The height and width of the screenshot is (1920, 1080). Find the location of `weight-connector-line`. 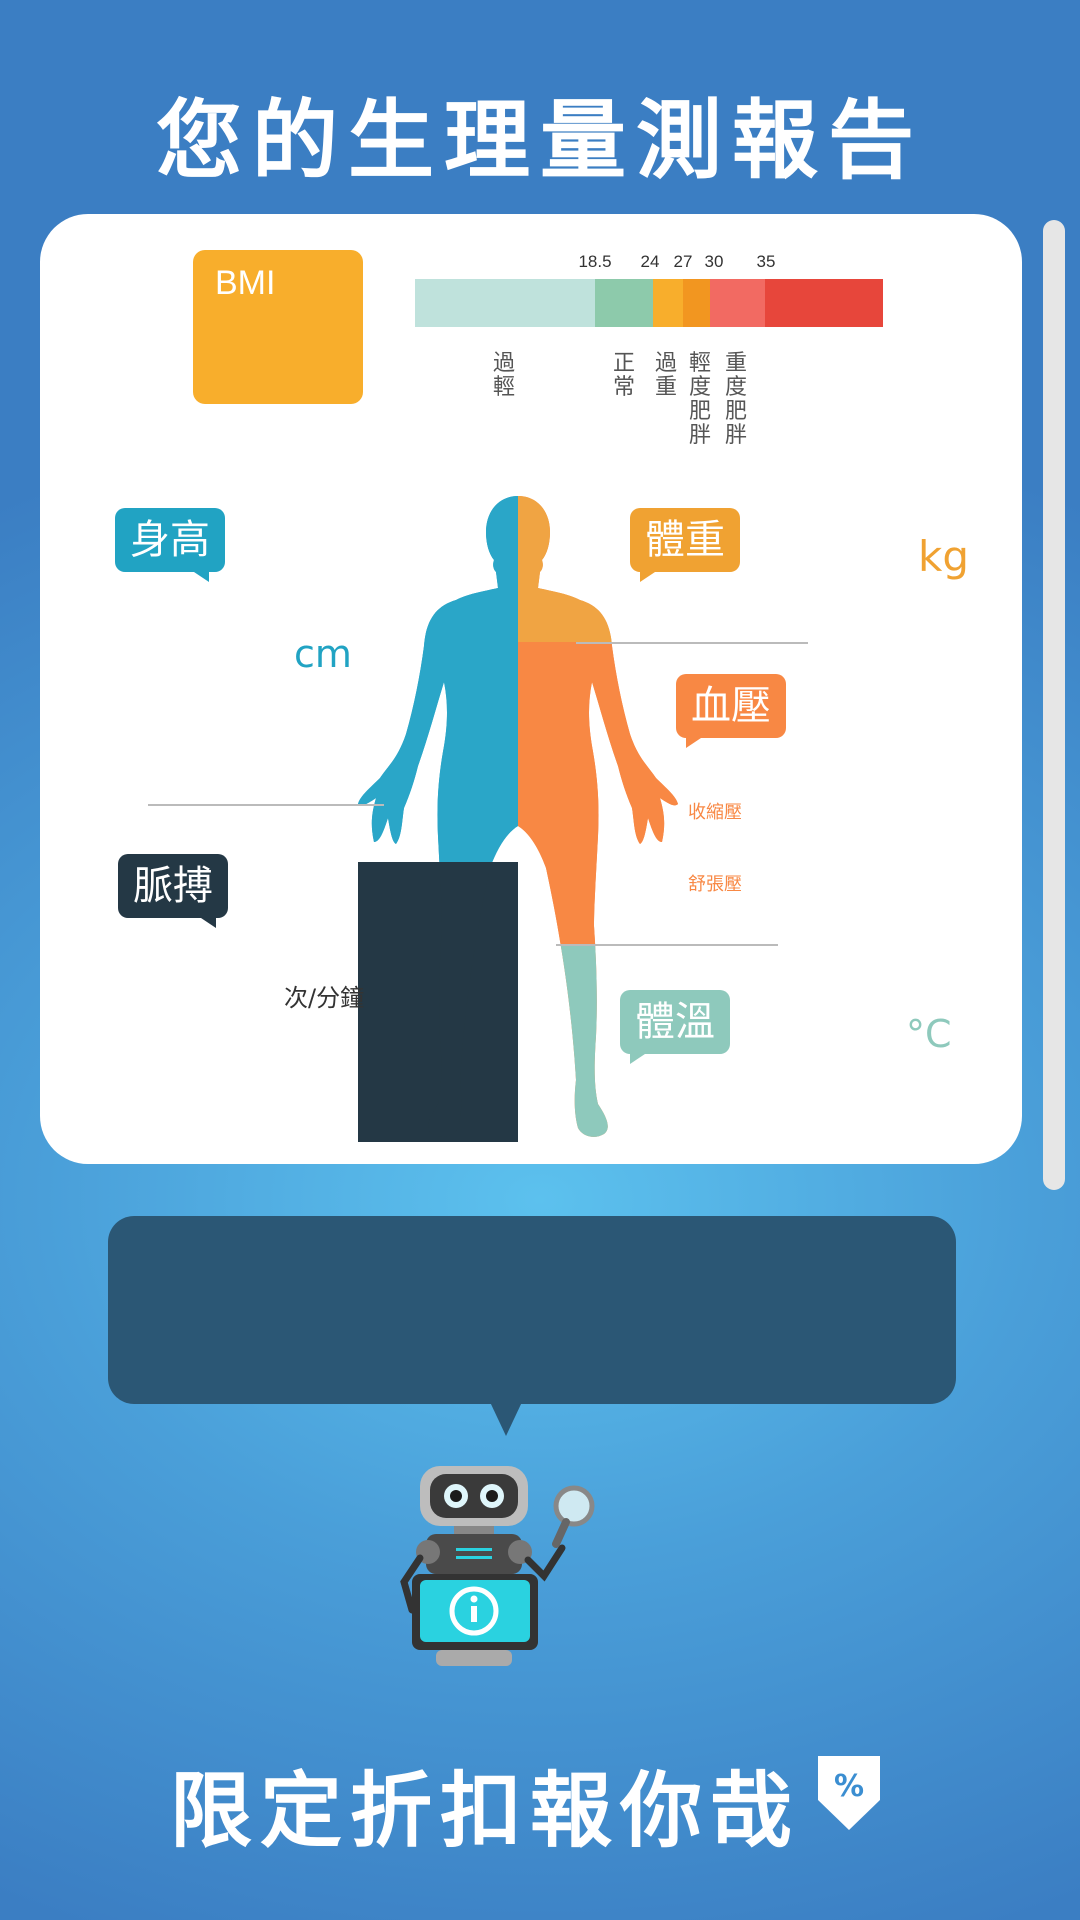

weight-connector-line is located at coordinates (692, 643).